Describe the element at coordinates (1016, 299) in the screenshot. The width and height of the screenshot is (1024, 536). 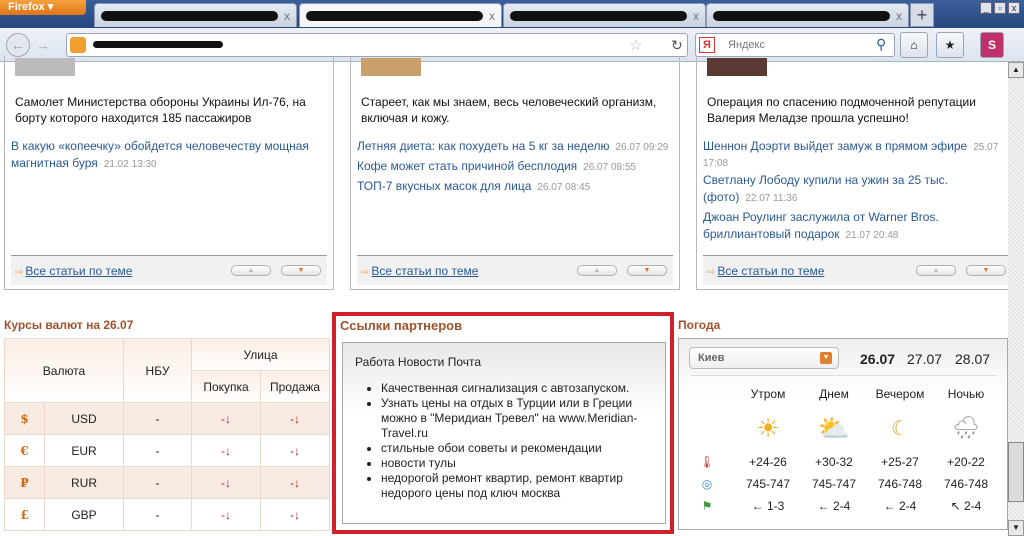
I see `vertical-scrollbar: ▲ ▼` at that location.